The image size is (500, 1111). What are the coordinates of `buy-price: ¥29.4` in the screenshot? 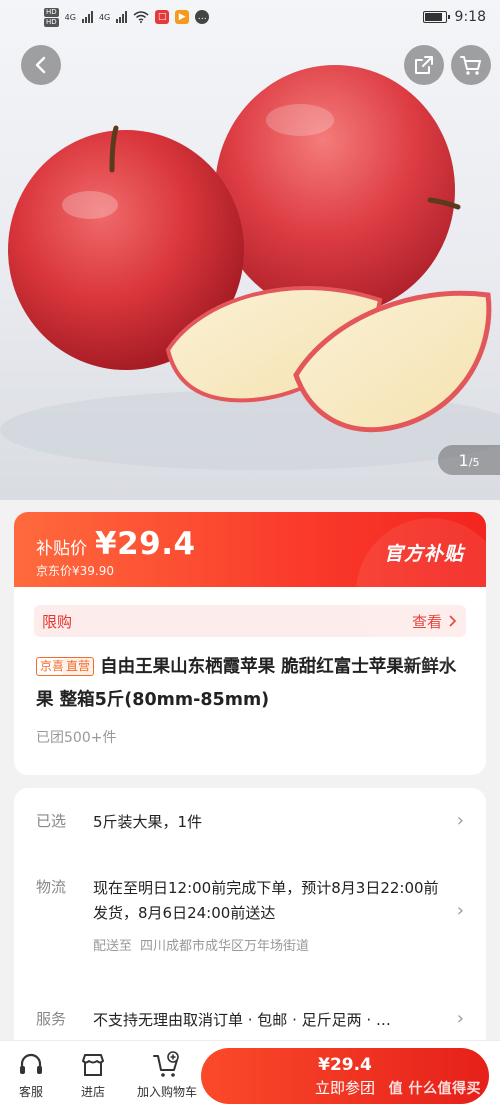 It's located at (345, 1064).